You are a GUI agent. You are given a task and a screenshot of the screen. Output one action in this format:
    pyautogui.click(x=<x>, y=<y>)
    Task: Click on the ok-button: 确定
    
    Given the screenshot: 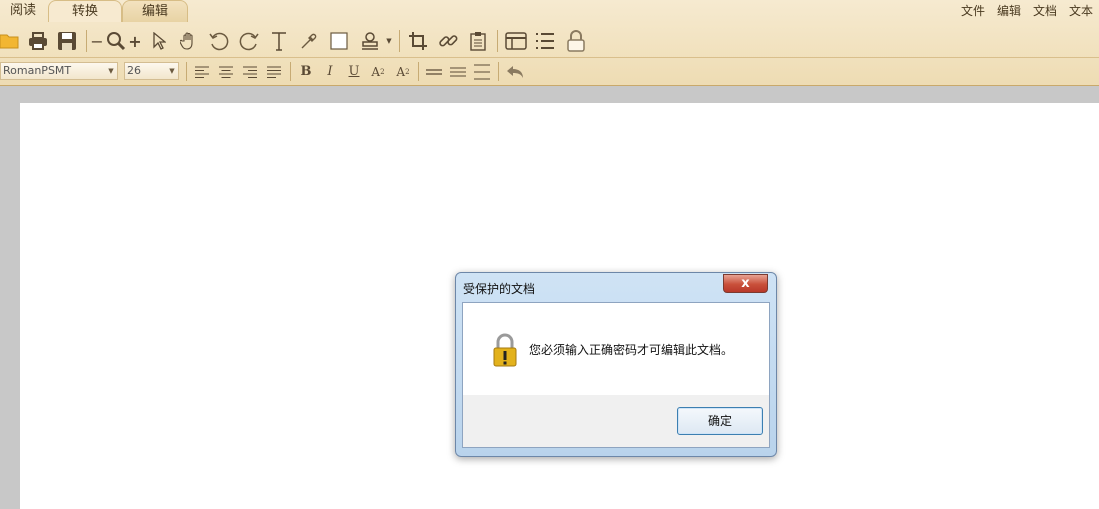 What is the action you would take?
    pyautogui.click(x=720, y=421)
    